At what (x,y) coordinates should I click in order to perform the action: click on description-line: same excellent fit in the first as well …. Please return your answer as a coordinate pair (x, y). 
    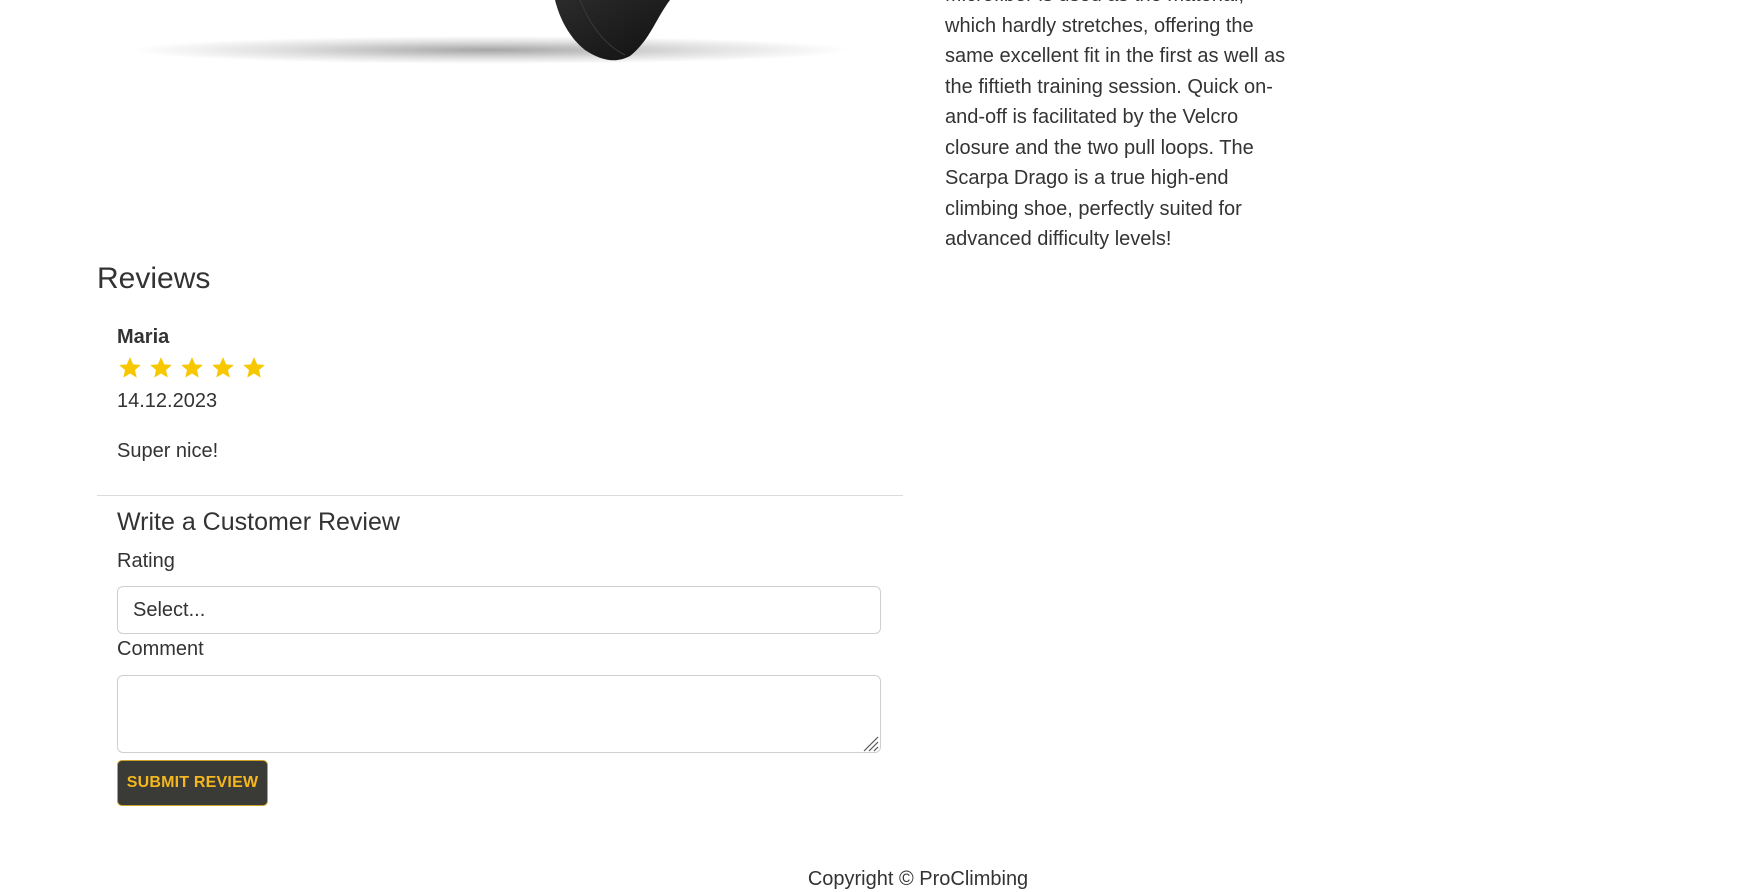
    Looking at the image, I should click on (1115, 56).